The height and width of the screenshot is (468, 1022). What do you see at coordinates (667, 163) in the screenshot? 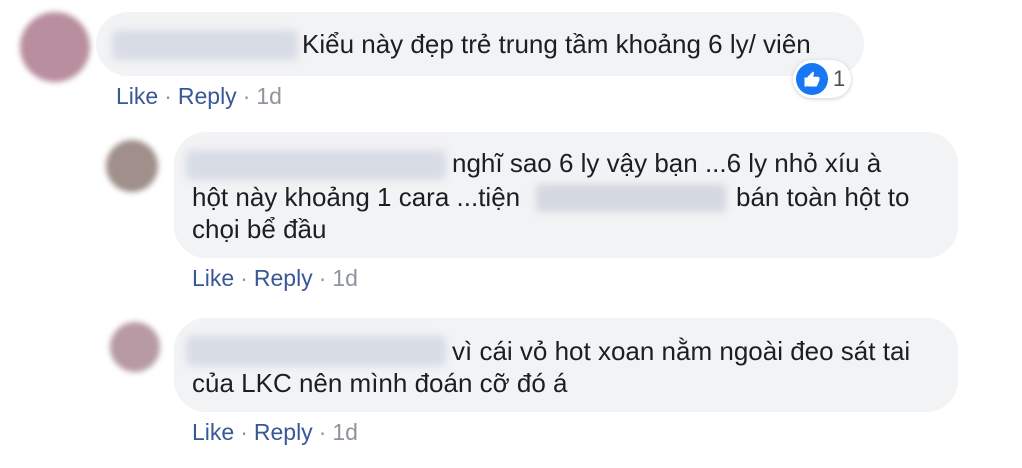
I see `comment-text-line-1: nghĩ sao 6 ly vậy bạn ...6 ly nhỏ xíu à` at bounding box center [667, 163].